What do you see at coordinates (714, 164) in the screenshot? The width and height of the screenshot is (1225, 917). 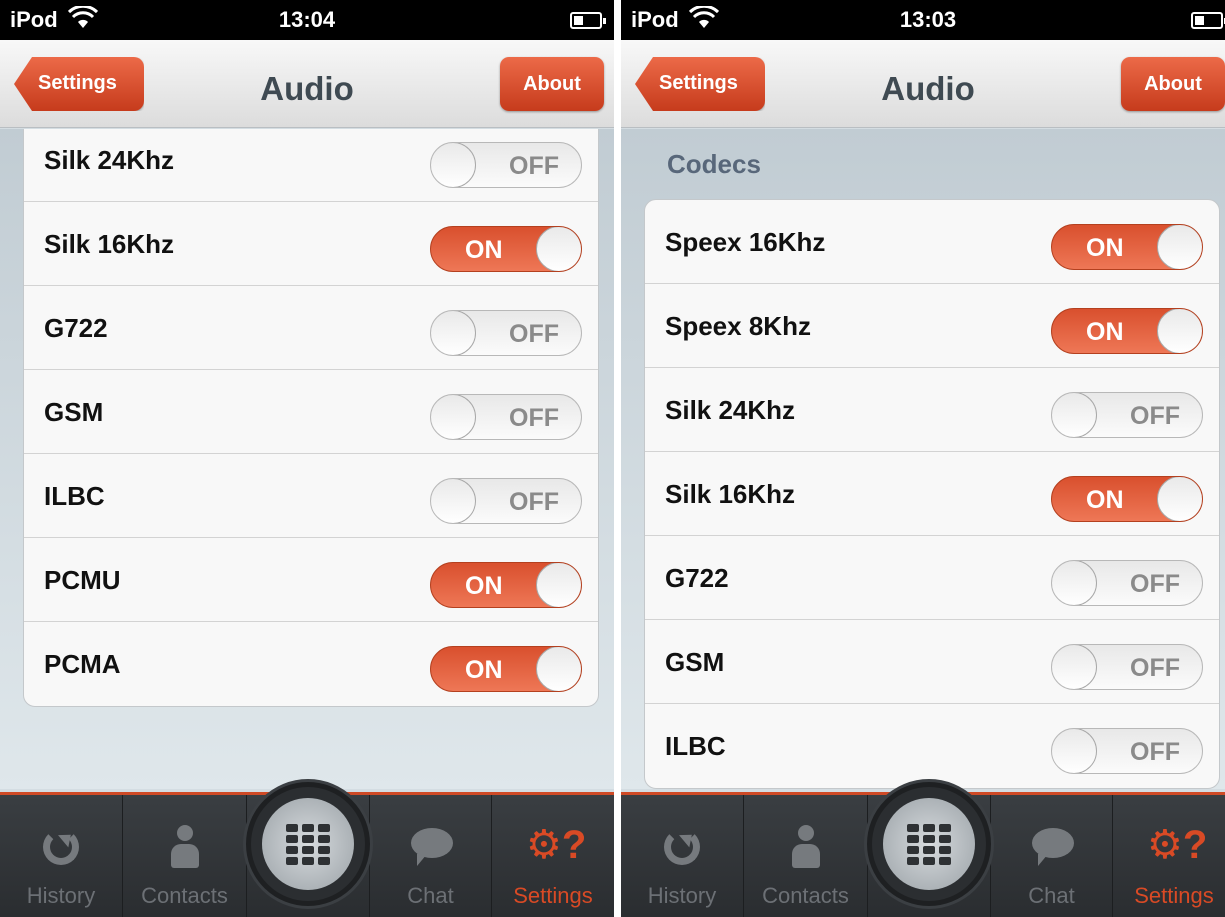 I see `section-header-codecs: Codecs` at bounding box center [714, 164].